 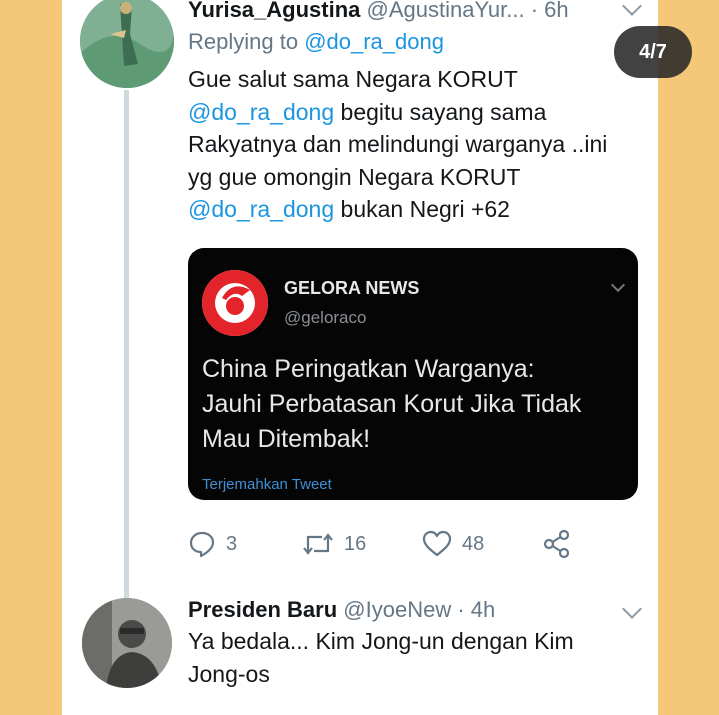 I want to click on page-indicator: 4/7, so click(x=653, y=52).